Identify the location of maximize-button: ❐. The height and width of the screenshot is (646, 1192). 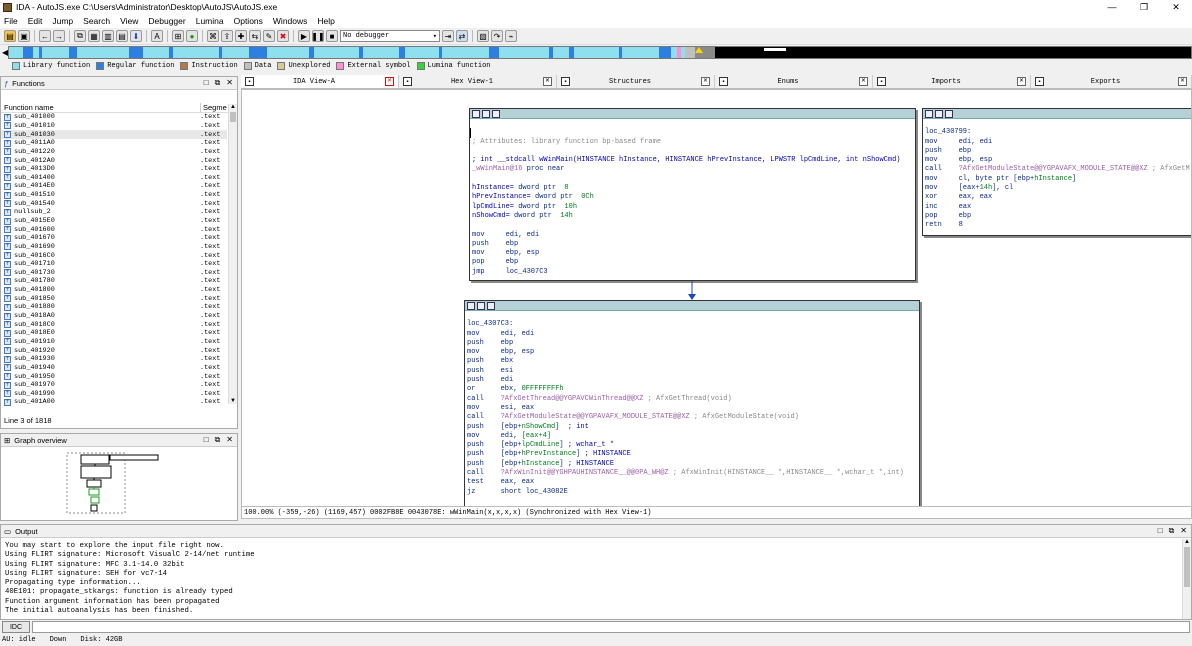
(1144, 7).